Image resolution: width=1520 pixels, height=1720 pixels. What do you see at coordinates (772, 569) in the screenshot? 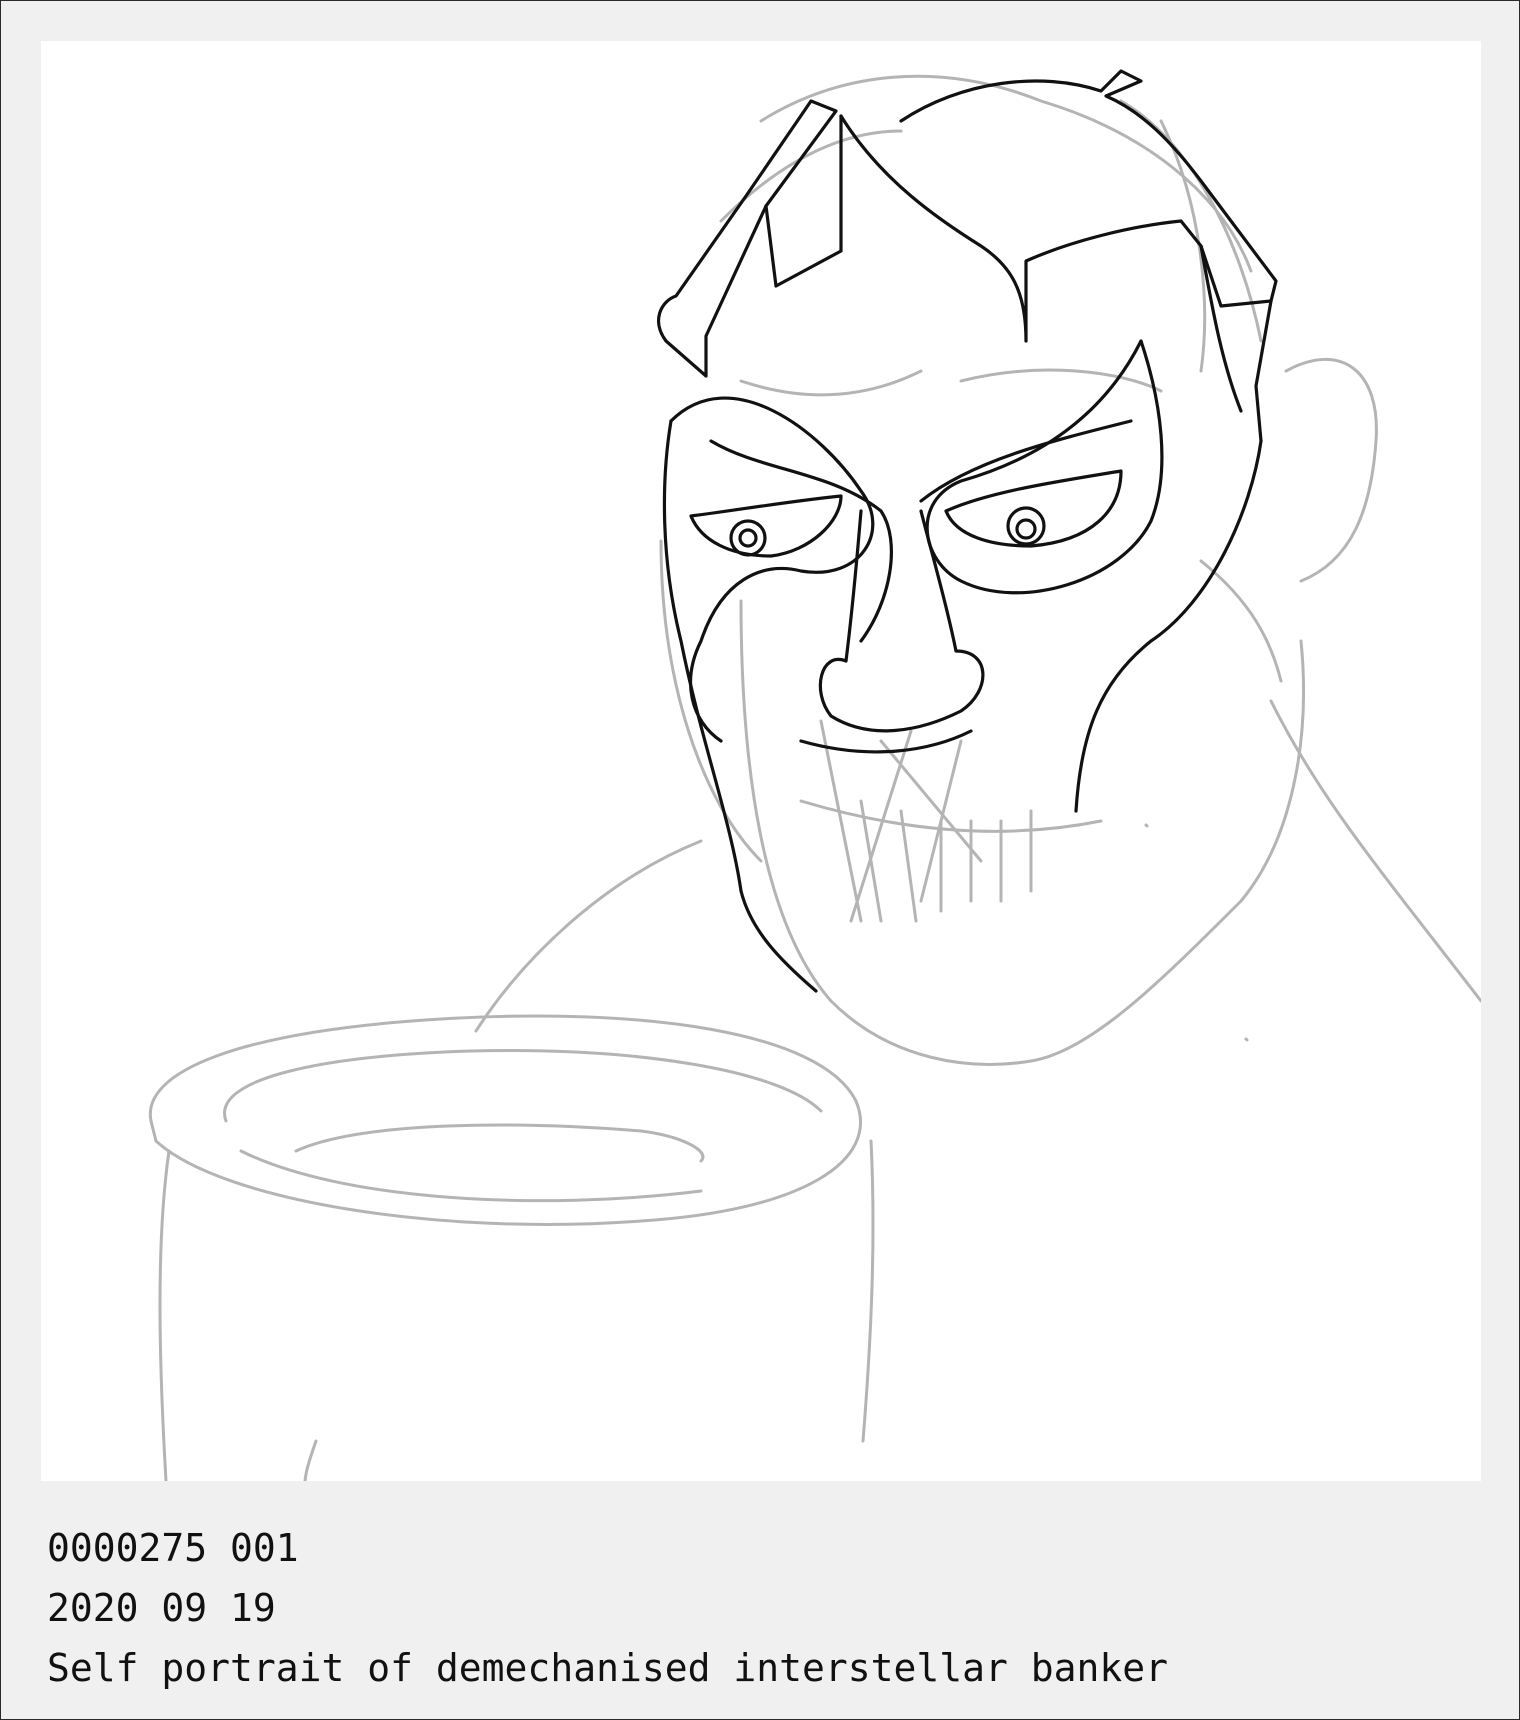
I see `ink-left-eye-socket` at bounding box center [772, 569].